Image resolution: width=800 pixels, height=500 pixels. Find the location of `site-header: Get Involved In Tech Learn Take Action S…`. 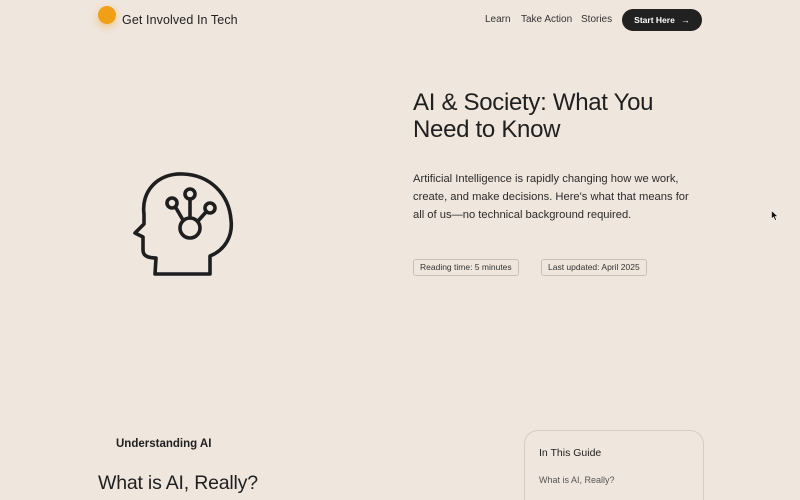

site-header: Get Involved In Tech Learn Take Action S… is located at coordinates (400, 20).